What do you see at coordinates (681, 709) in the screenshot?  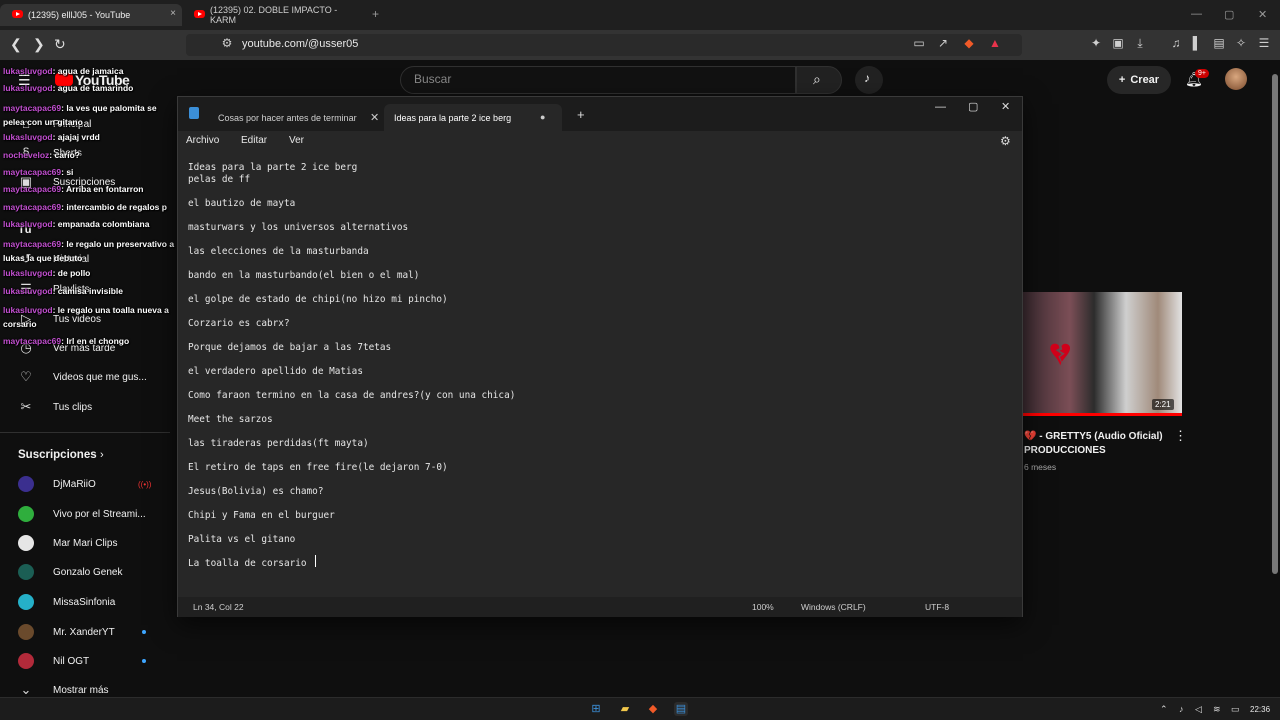 I see `notepad-taskbar-icon: ▤` at bounding box center [681, 709].